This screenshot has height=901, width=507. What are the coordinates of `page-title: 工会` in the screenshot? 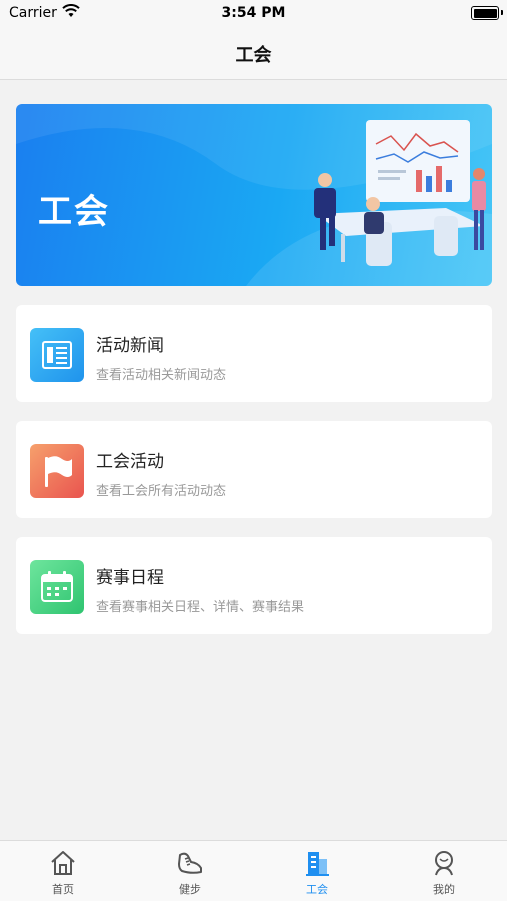 It's located at (253, 55).